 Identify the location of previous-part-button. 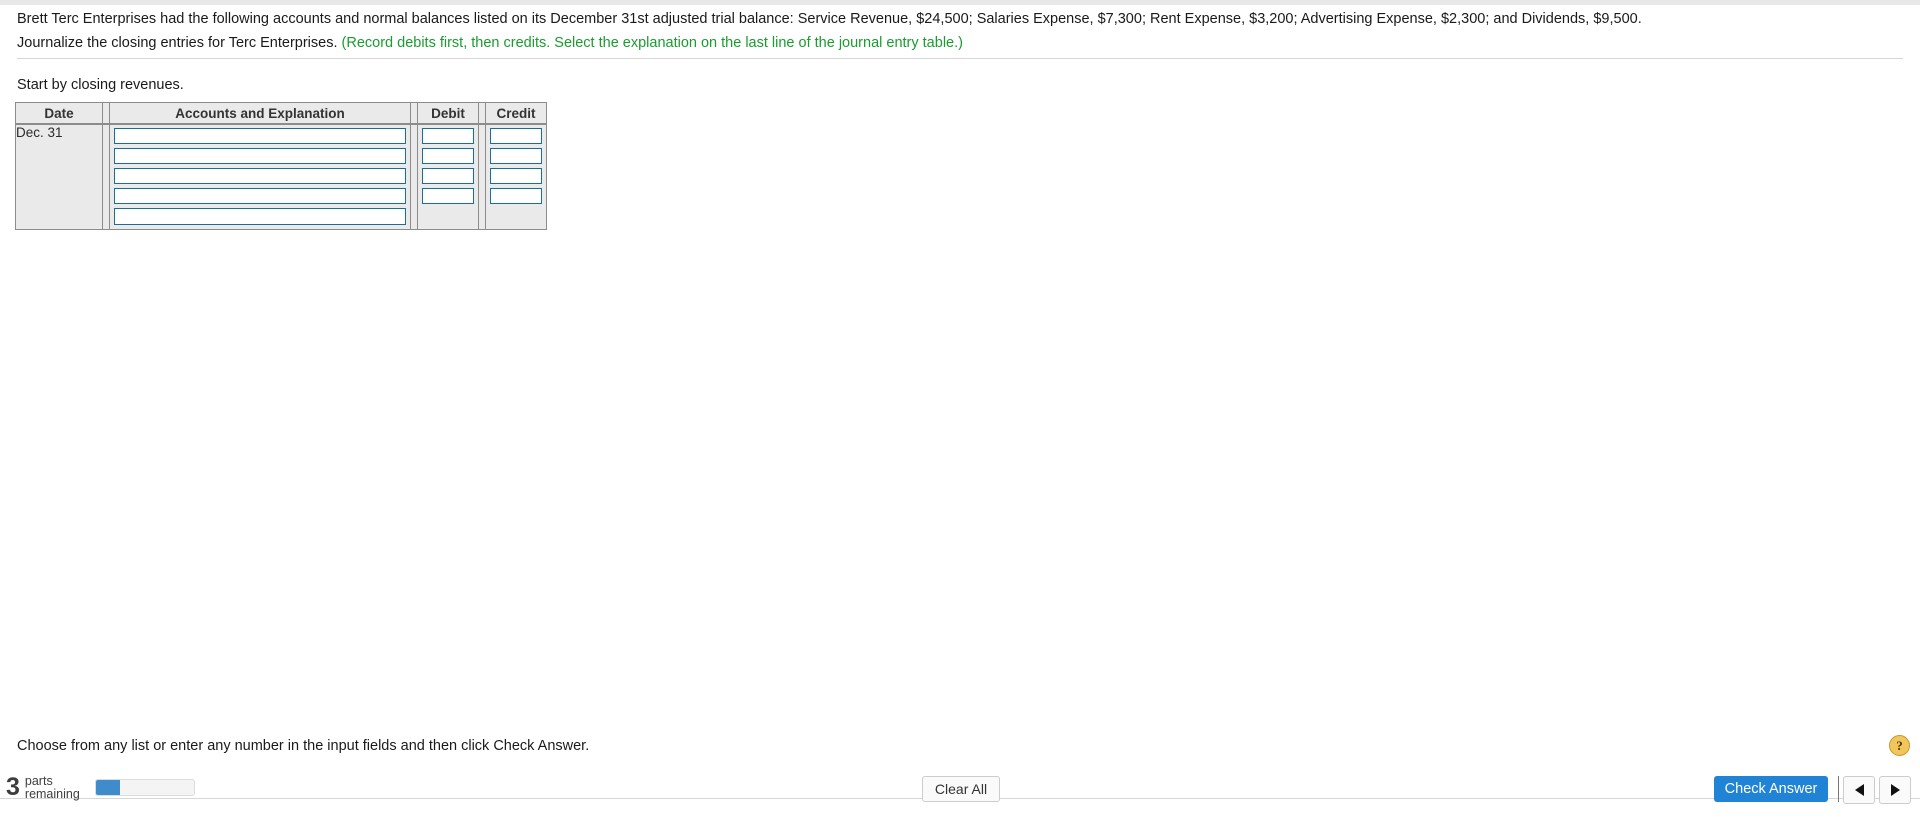
(1859, 790).